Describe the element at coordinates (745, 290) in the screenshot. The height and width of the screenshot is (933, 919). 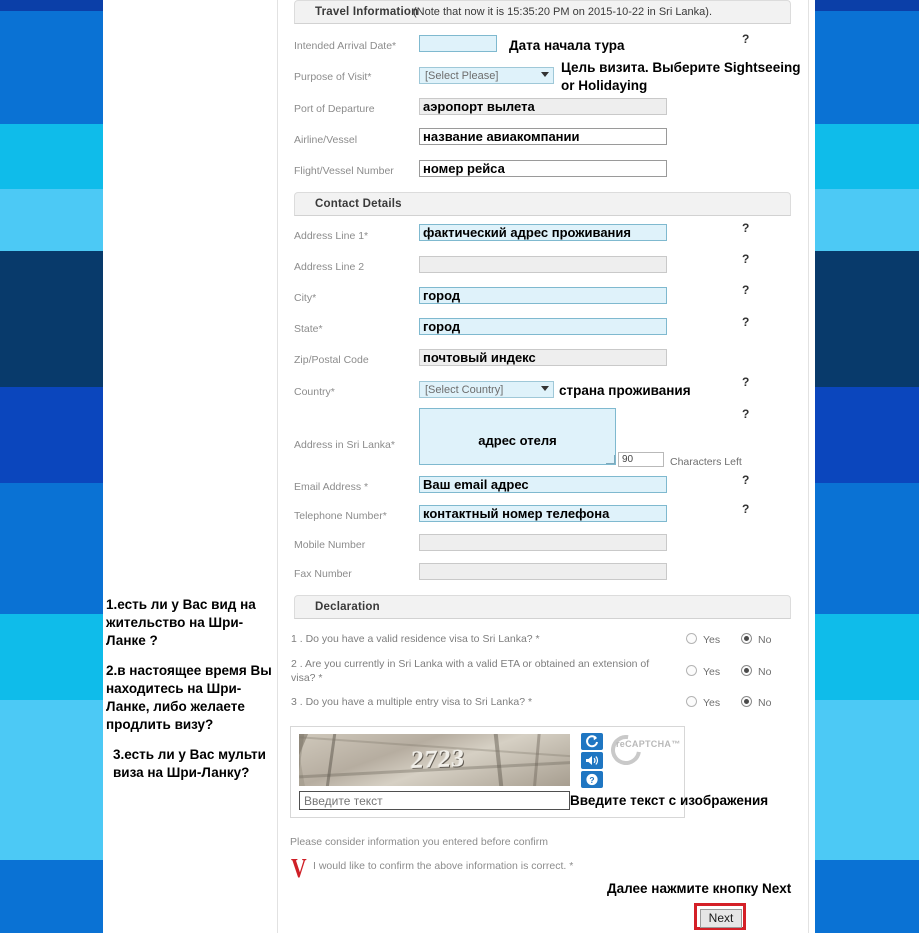
I see `help-icon-city: ?` at that location.